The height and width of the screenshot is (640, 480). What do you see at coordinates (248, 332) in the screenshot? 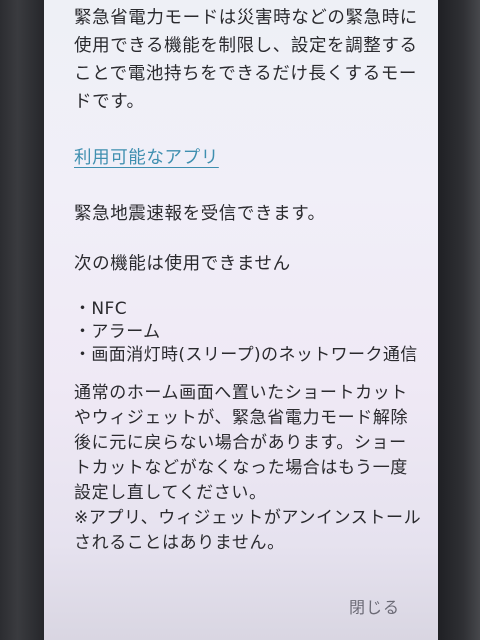
I see `unavailable-feature-list: ・NFC ・アラーム ・画面消灯時(スリープ)のネットワーク通信` at bounding box center [248, 332].